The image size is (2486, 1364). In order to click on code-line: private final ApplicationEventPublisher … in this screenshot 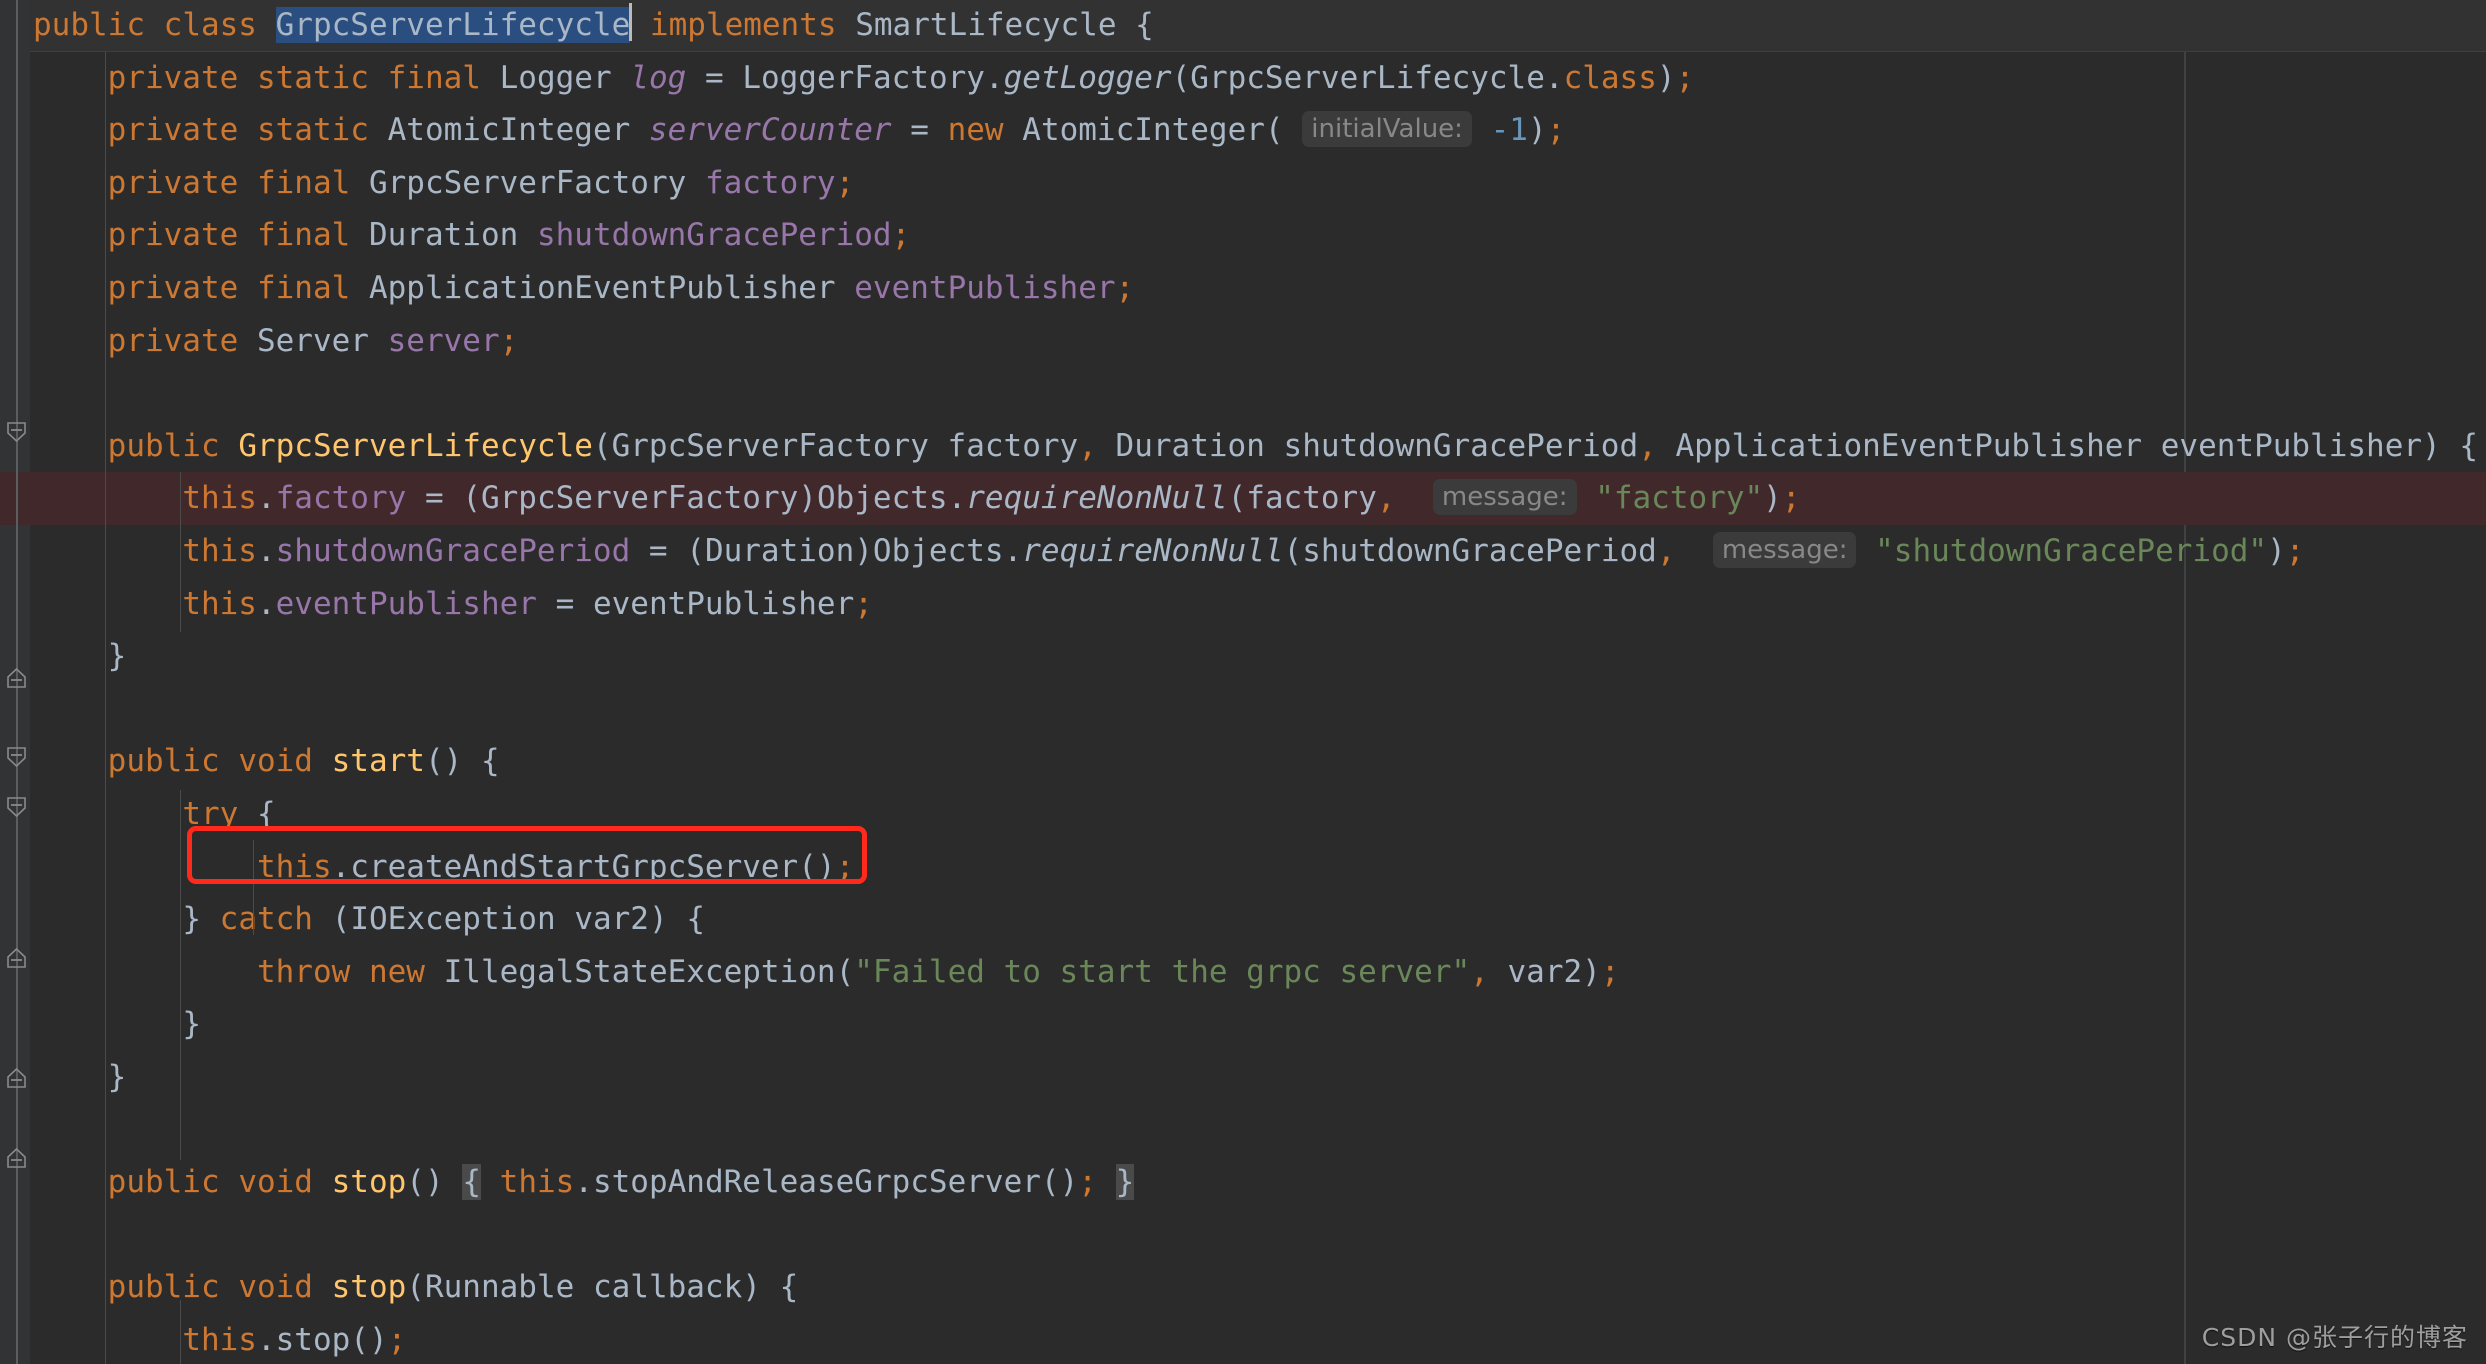, I will do `click(1243, 288)`.